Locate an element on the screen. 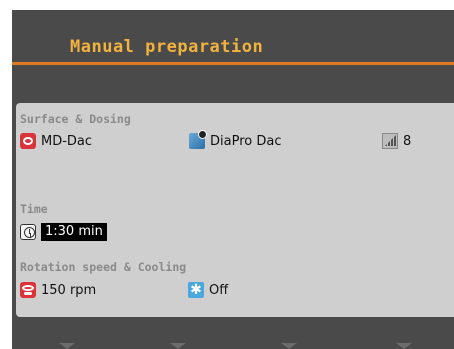 The image size is (454, 349). disc-icon is located at coordinates (28, 141).